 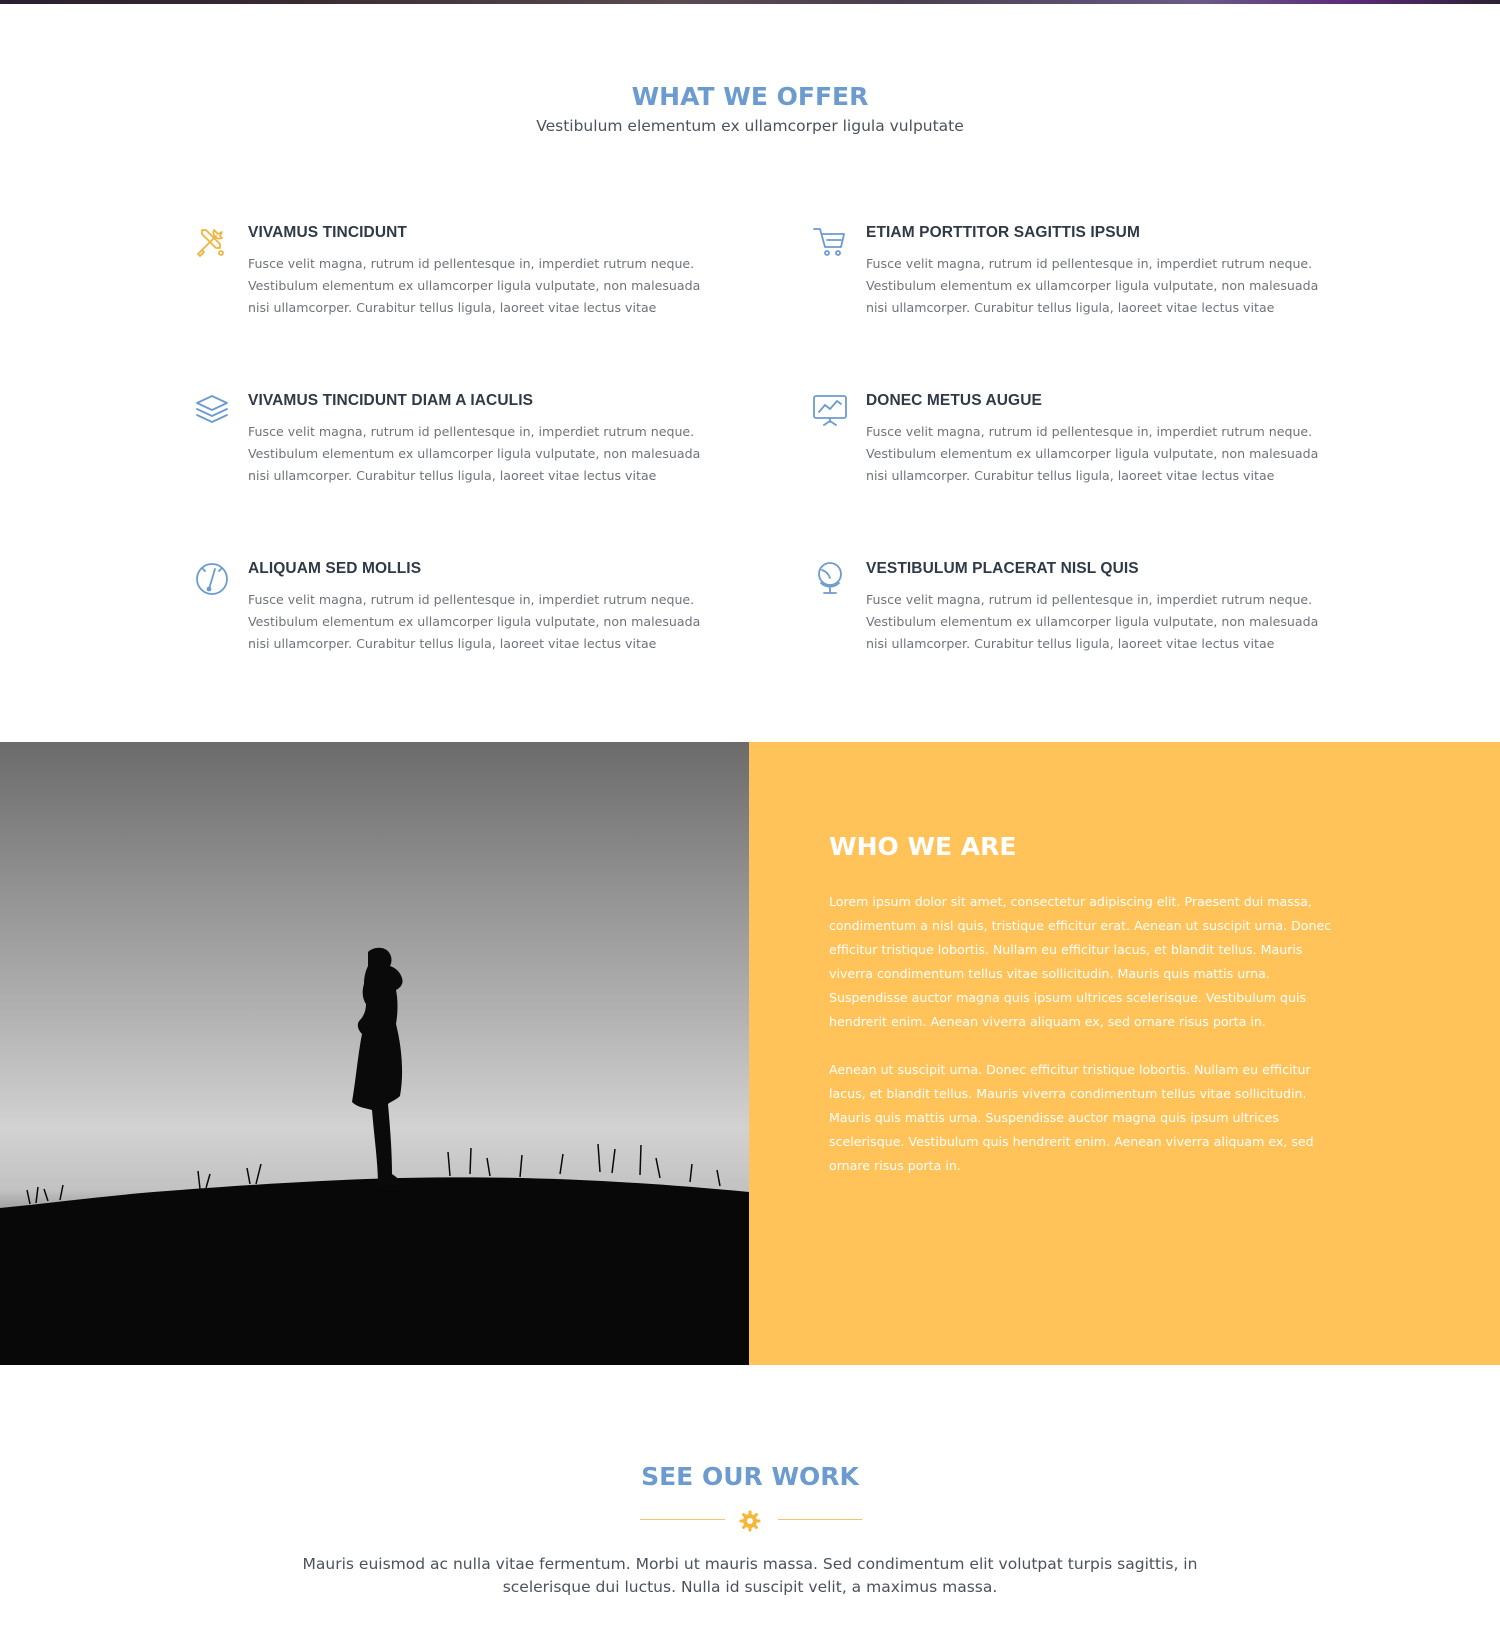 What do you see at coordinates (1002, 568) in the screenshot?
I see `feature-title: VESTIBULUM PLACERAT NISL QUIS` at bounding box center [1002, 568].